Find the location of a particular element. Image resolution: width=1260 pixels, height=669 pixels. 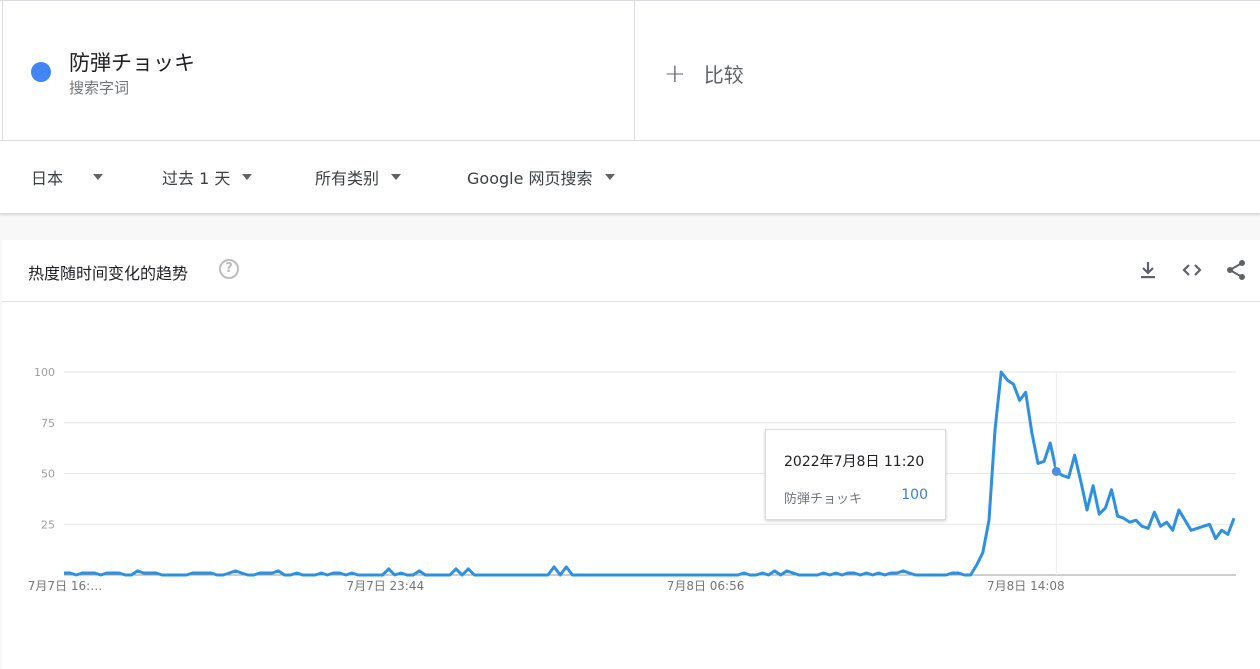

x-tick-labels: 7月7日 16:… 7月7日 23:44 7月8日 06:56 7月8日 14:08 is located at coordinates (546, 586).